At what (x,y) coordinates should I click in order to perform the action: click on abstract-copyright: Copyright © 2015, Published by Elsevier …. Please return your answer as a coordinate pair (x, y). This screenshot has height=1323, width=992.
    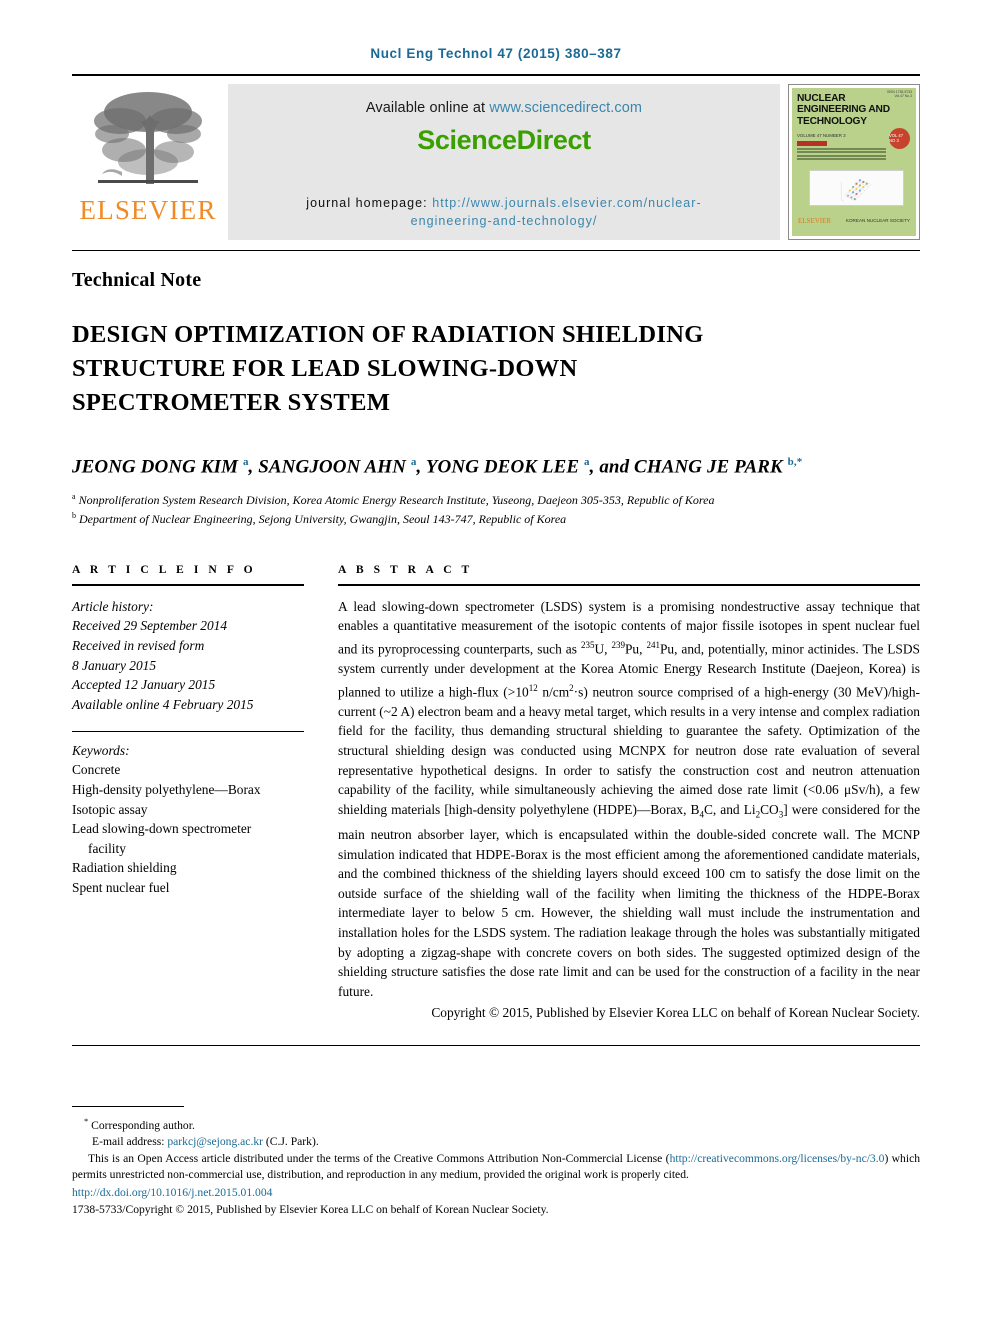
    Looking at the image, I should click on (675, 1013).